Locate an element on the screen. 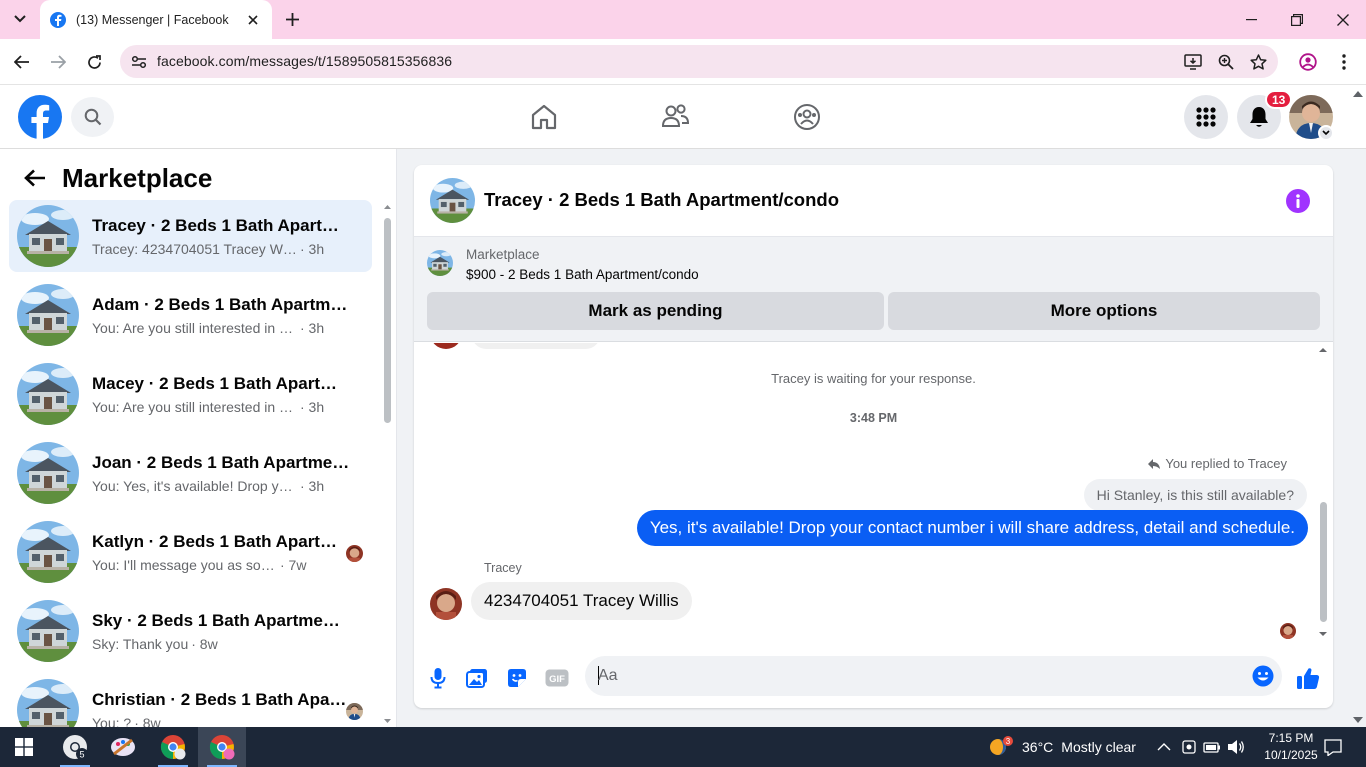 This screenshot has height=767, width=1366. facebook-logo-icon is located at coordinates (40, 117).